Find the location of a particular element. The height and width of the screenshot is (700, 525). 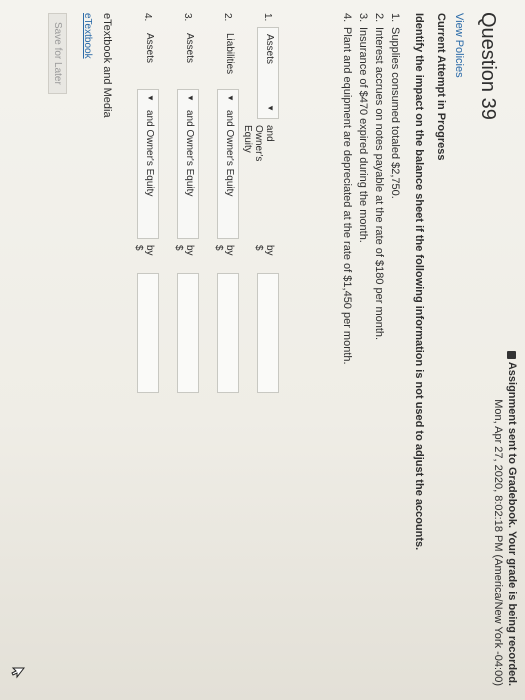

attempt-status: Current Attempt in Progress is located at coordinates (441, 87).